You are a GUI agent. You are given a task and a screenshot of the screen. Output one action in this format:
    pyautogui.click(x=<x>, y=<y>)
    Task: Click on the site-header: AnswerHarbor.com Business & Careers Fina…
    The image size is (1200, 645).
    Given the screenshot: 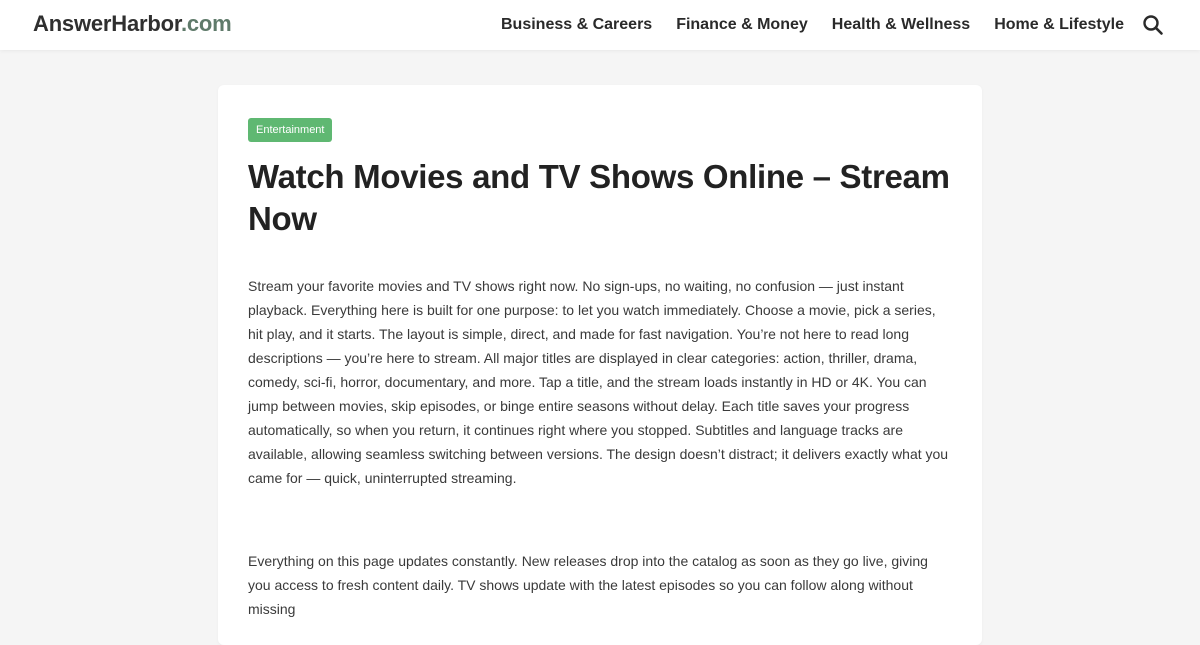 What is the action you would take?
    pyautogui.click(x=600, y=25)
    